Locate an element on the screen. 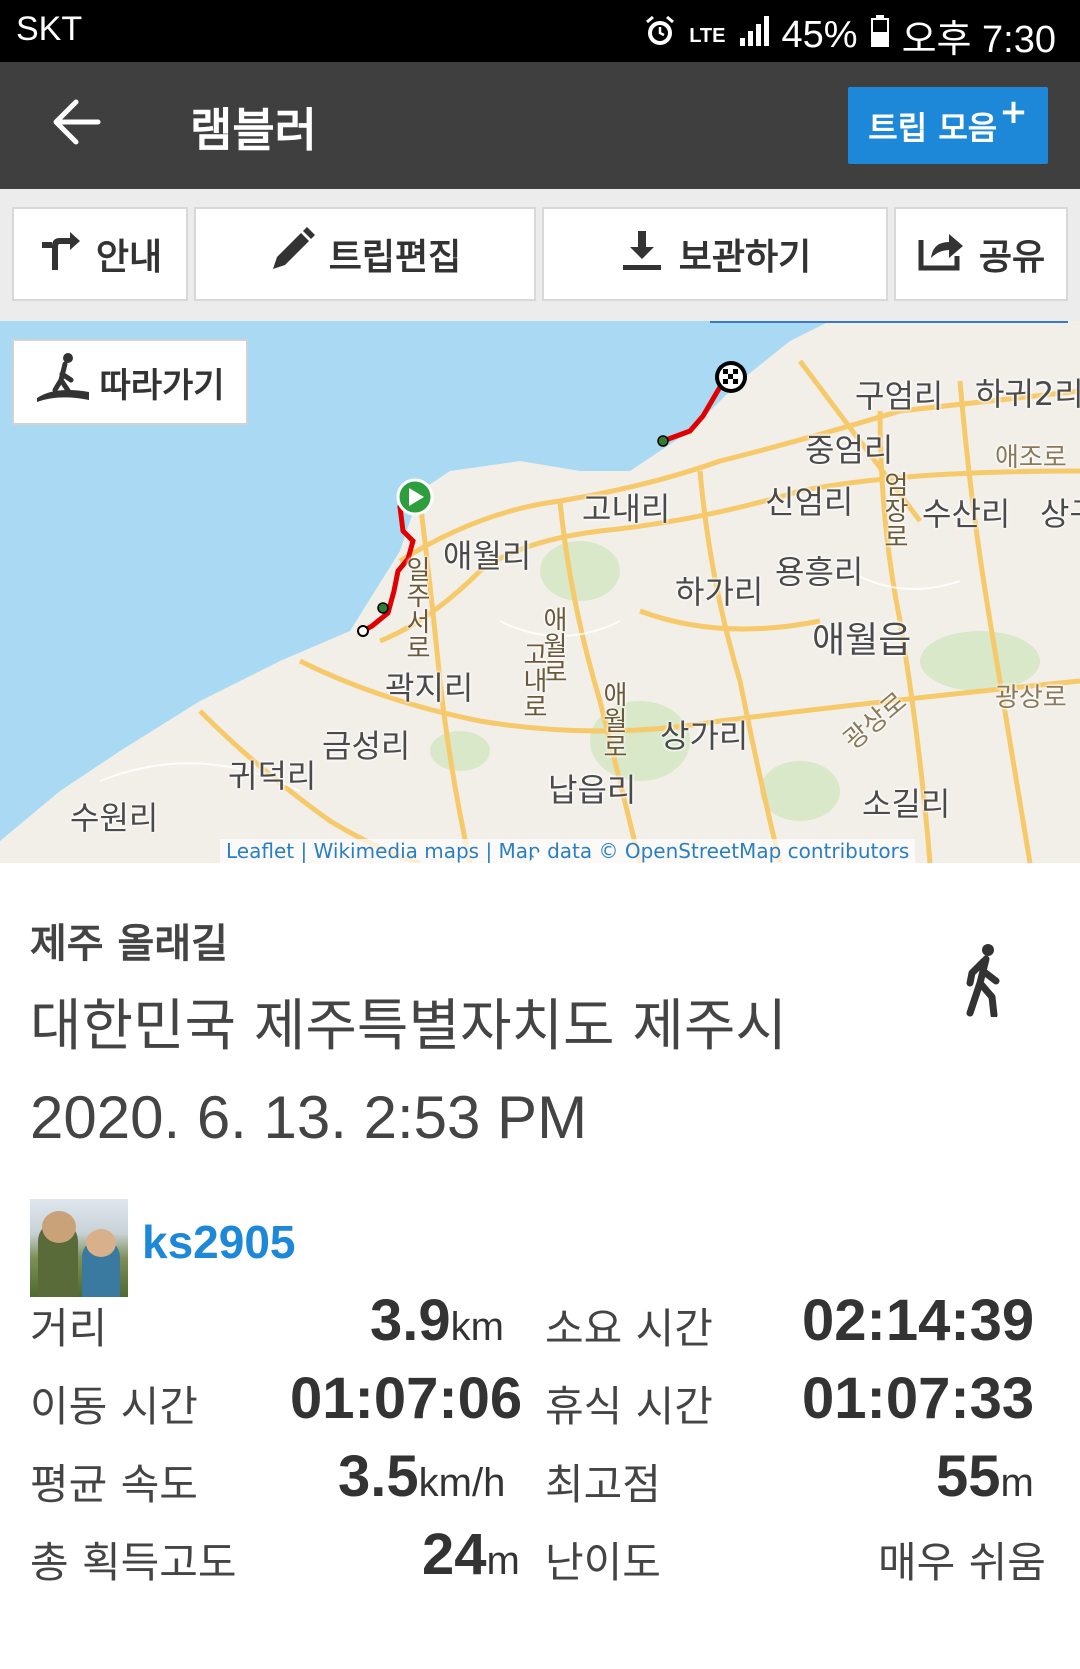 This screenshot has width=1080, height=1669. duration-value: 02:14:39 is located at coordinates (918, 1320).